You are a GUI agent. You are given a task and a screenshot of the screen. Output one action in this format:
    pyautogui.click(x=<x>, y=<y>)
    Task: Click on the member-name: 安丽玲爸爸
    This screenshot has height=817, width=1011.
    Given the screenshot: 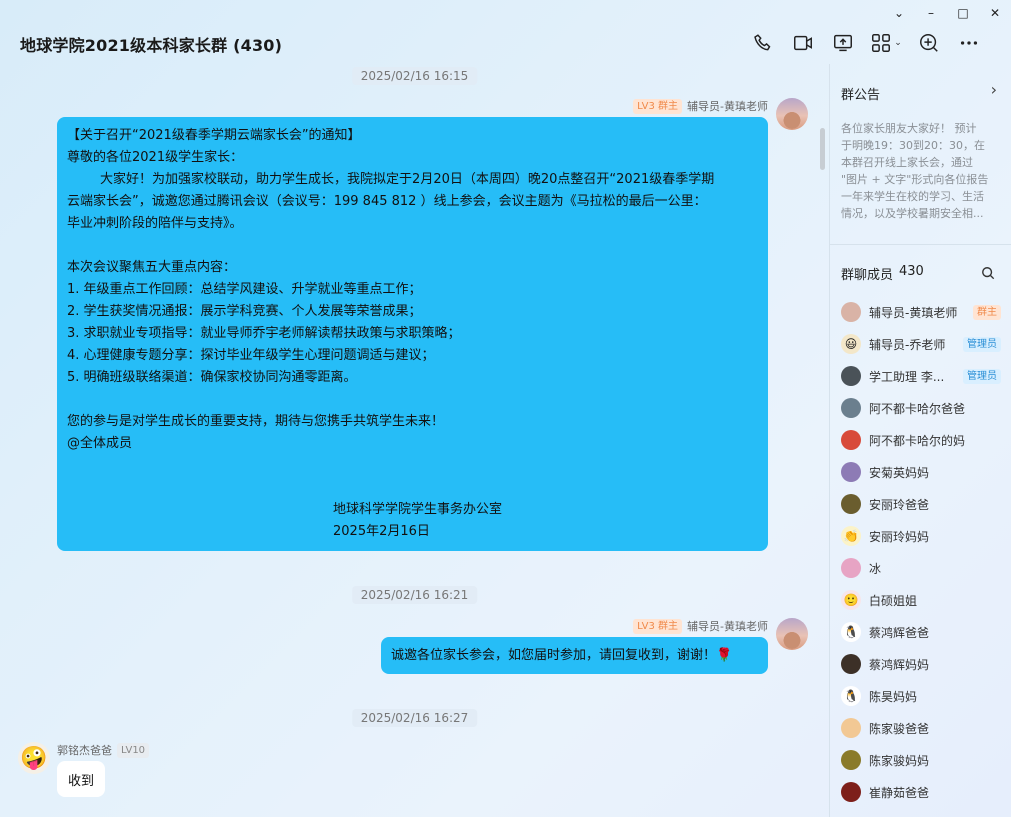 What is the action you would take?
    pyautogui.click(x=899, y=504)
    